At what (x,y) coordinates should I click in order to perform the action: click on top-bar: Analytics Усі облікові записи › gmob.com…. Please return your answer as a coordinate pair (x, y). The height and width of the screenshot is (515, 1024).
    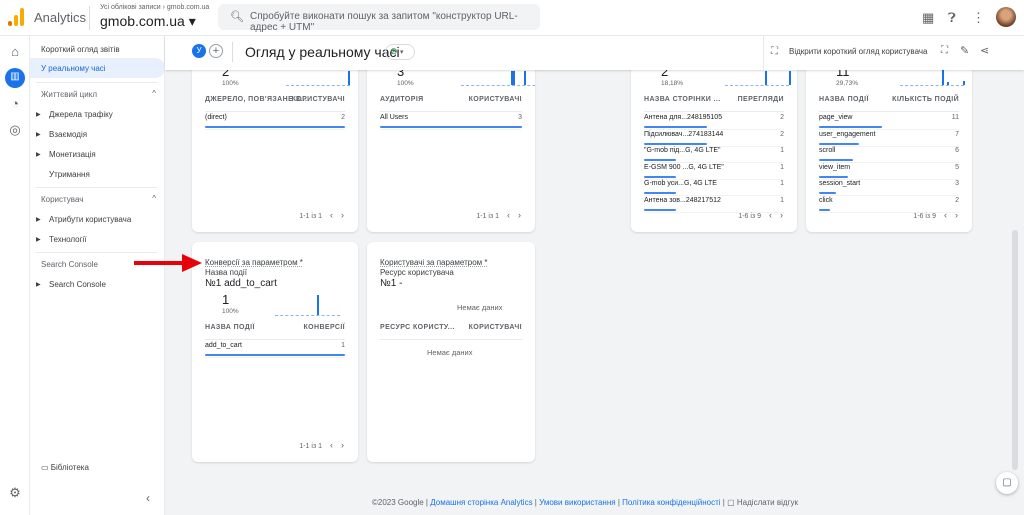
    Looking at the image, I should click on (512, 18).